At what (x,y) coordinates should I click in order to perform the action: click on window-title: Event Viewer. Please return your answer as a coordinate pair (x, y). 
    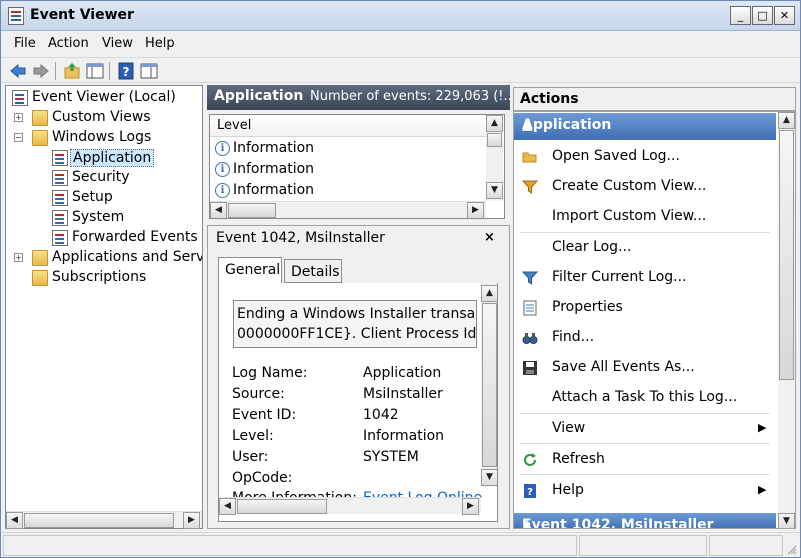
    Looking at the image, I should click on (82, 15).